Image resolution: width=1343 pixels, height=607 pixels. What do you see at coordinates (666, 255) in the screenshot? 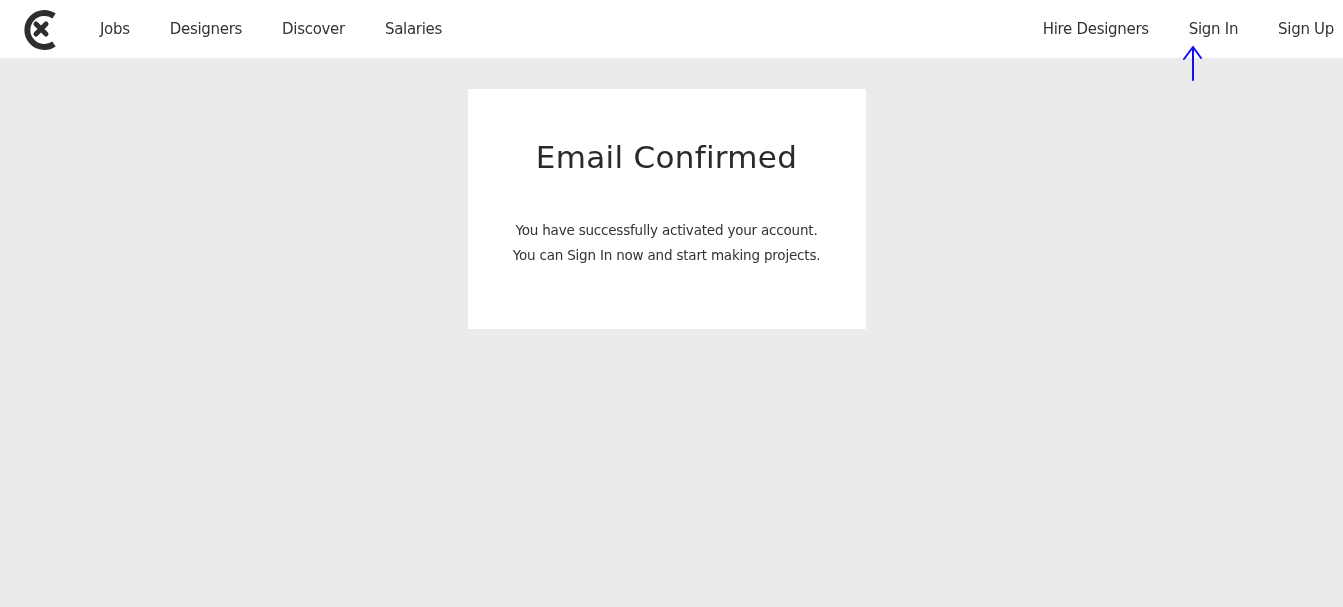
I see `message-text: You can Sign In now and start making projects.` at bounding box center [666, 255].